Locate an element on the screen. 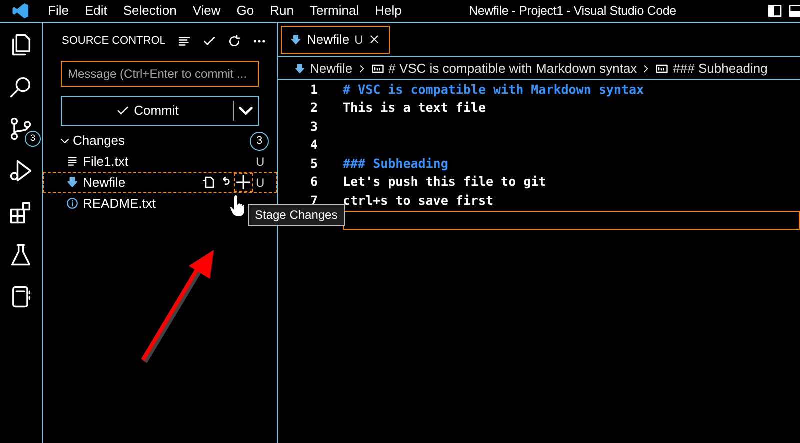  file-name: Newfile is located at coordinates (104, 183).